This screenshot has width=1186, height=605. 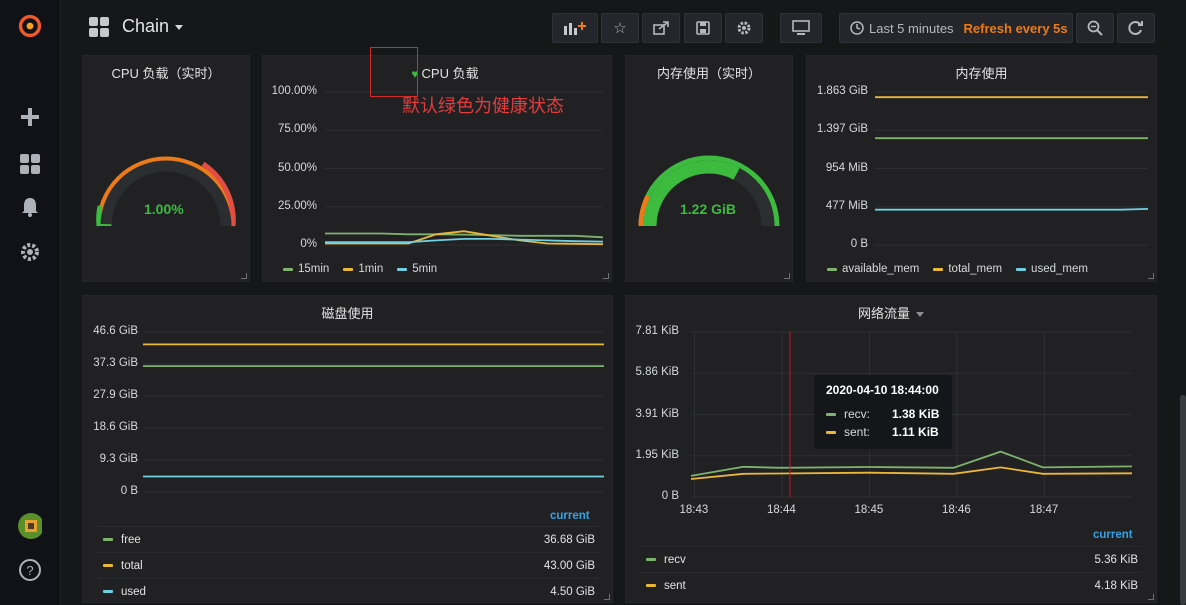 I want to click on legend-label: used, so click(x=133, y=591).